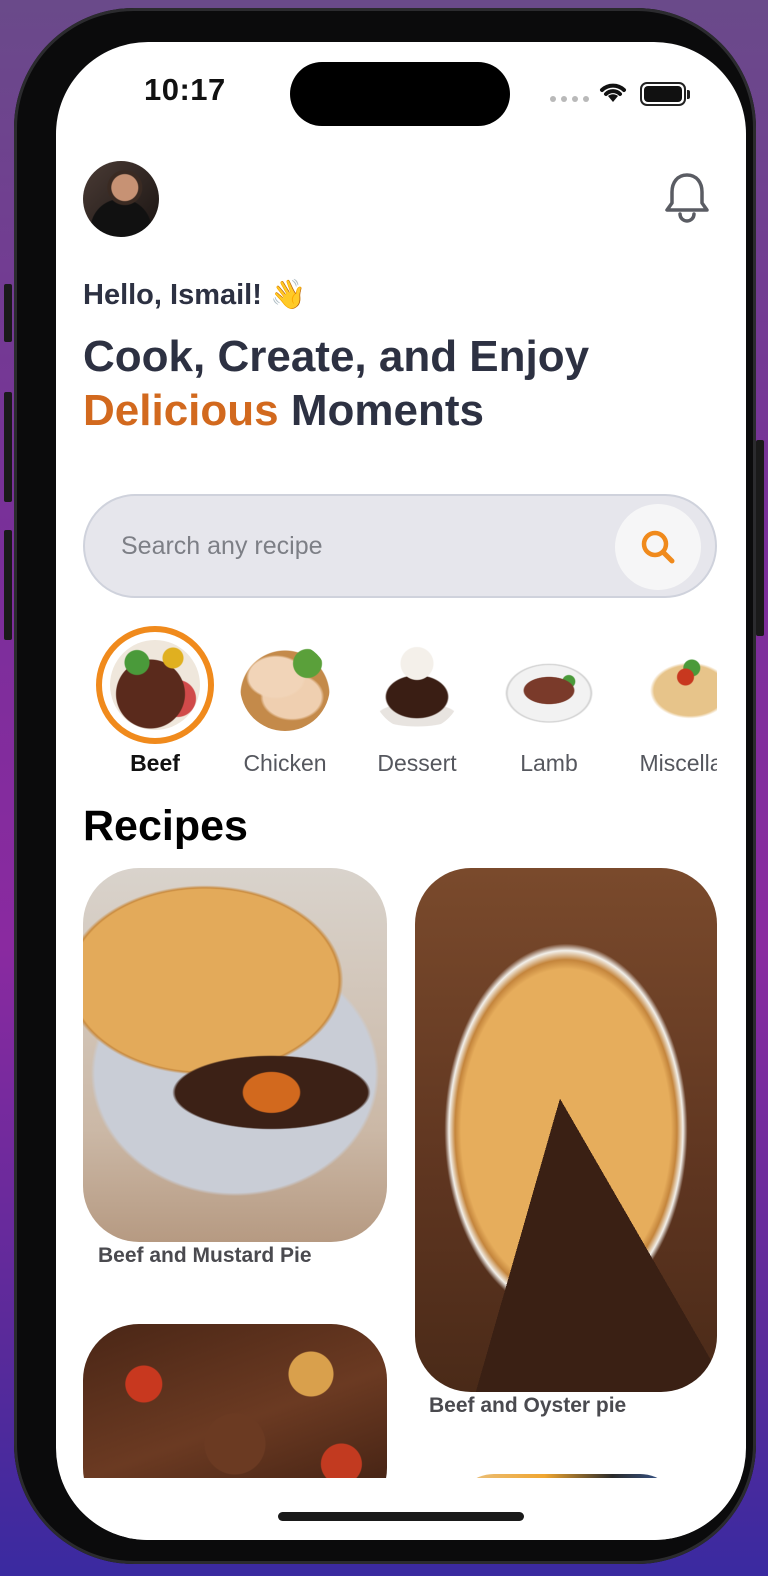 This screenshot has height=1576, width=768. I want to click on category-label: Dessert, so click(417, 762).